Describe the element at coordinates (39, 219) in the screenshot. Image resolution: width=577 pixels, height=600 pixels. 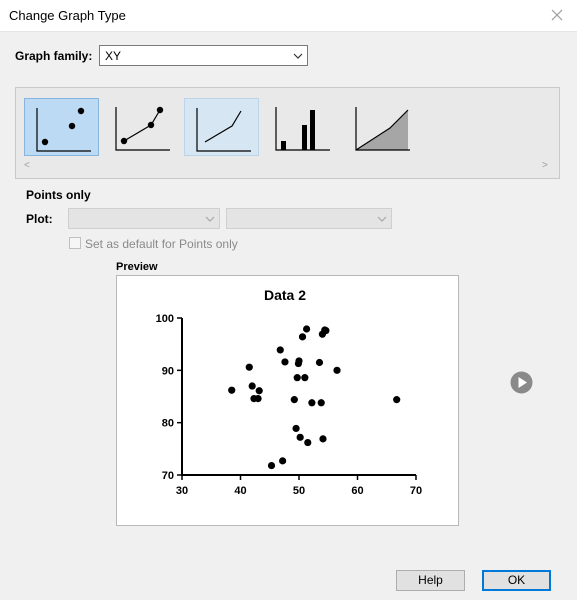
I see `plot-label: Plot:` at that location.